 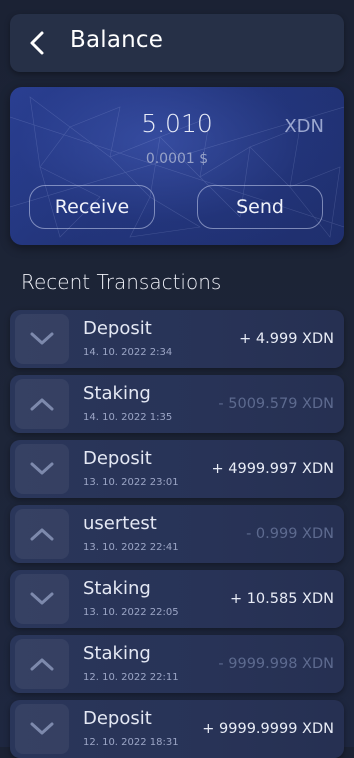 I want to click on transaction-row: usertest 13. 10. 2022 22:41 - 0.999 XDN, so click(x=177, y=534).